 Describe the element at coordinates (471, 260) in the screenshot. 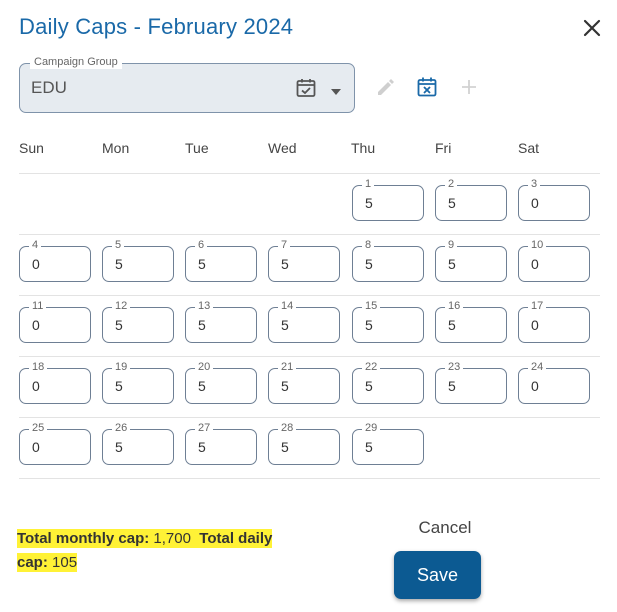

I see `day-cap-input: 95` at that location.